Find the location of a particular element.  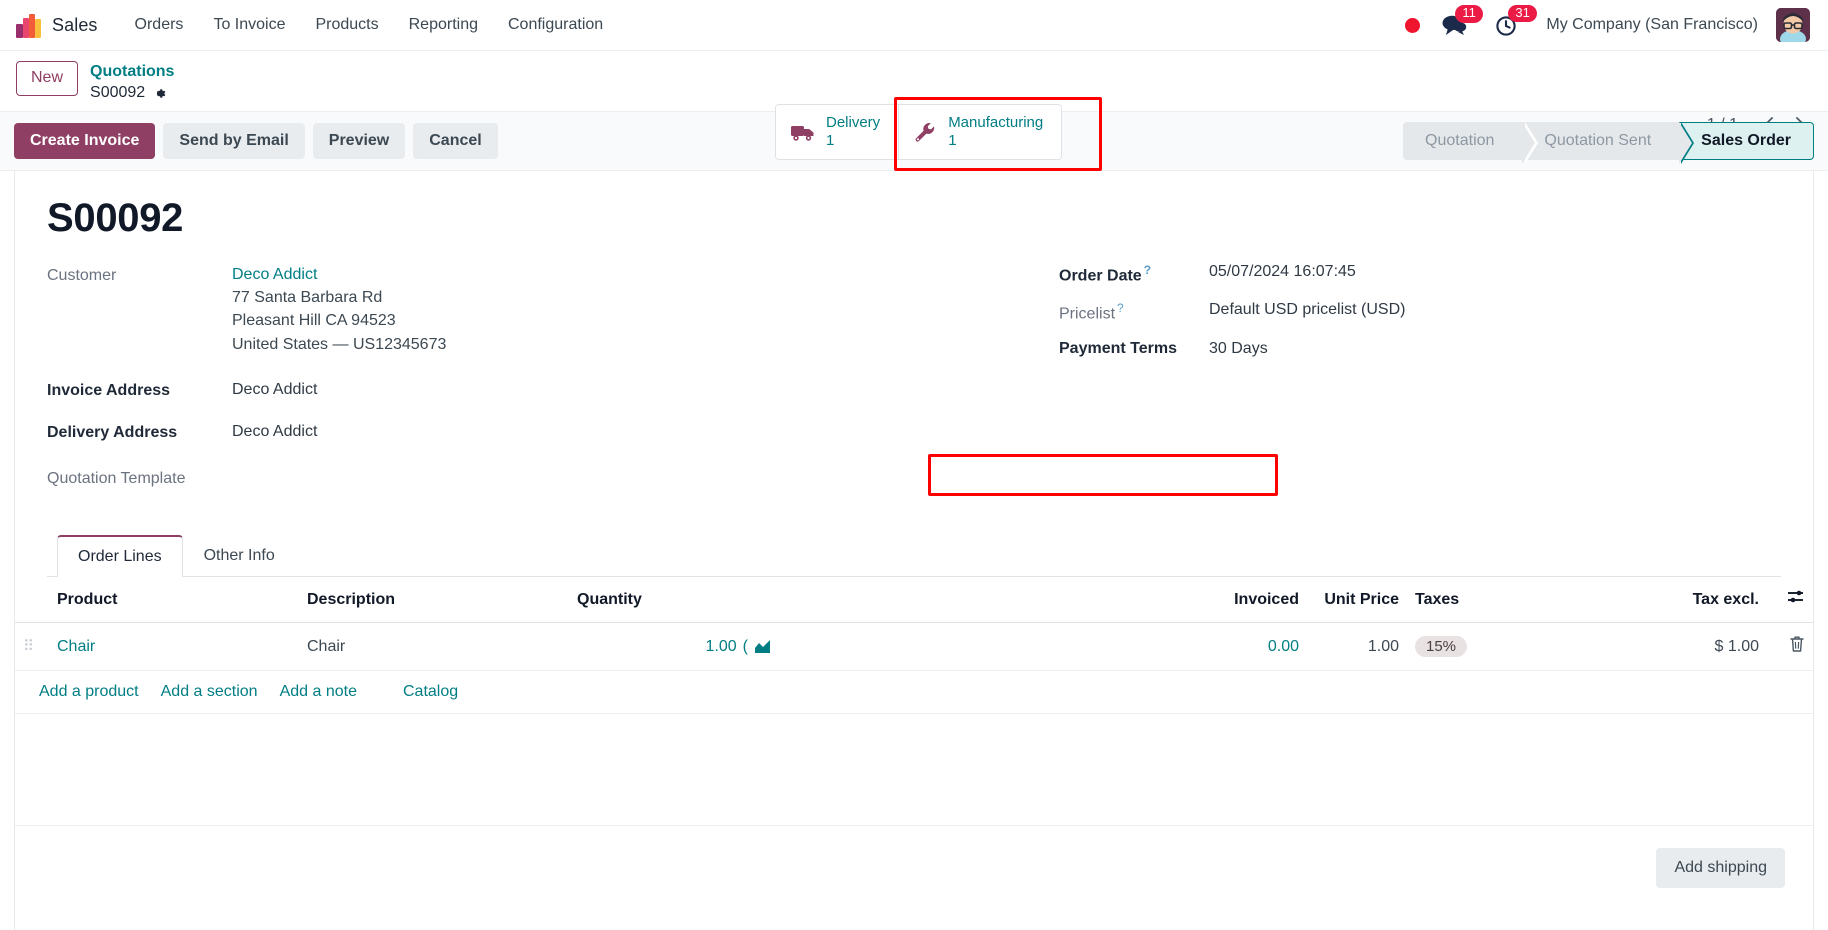

header-invoiced: Invoiced is located at coordinates (1262, 600).